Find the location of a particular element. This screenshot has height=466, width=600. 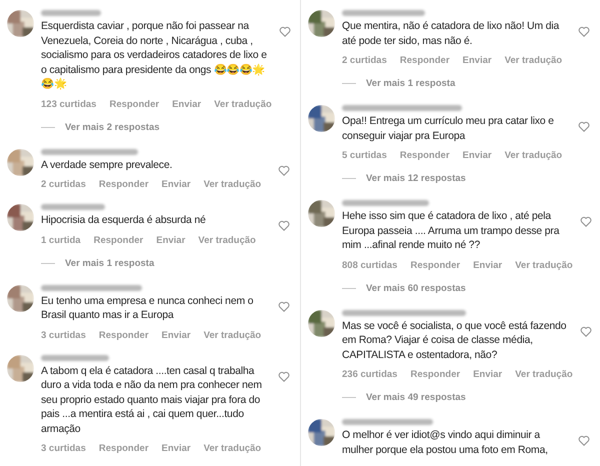

view-replies-link: Ver mais 60 respostas is located at coordinates (416, 288).